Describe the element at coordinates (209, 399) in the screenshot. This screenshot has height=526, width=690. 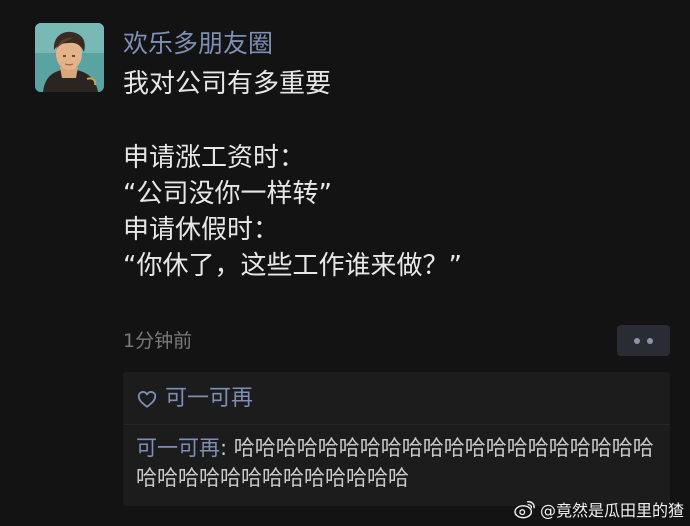
I see `liker-name: 可一可再` at that location.